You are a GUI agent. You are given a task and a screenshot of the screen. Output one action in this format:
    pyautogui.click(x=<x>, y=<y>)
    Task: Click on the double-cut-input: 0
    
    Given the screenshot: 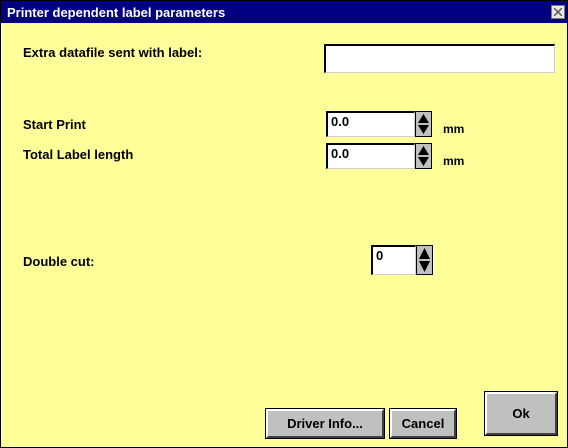 What is the action you would take?
    pyautogui.click(x=393, y=260)
    